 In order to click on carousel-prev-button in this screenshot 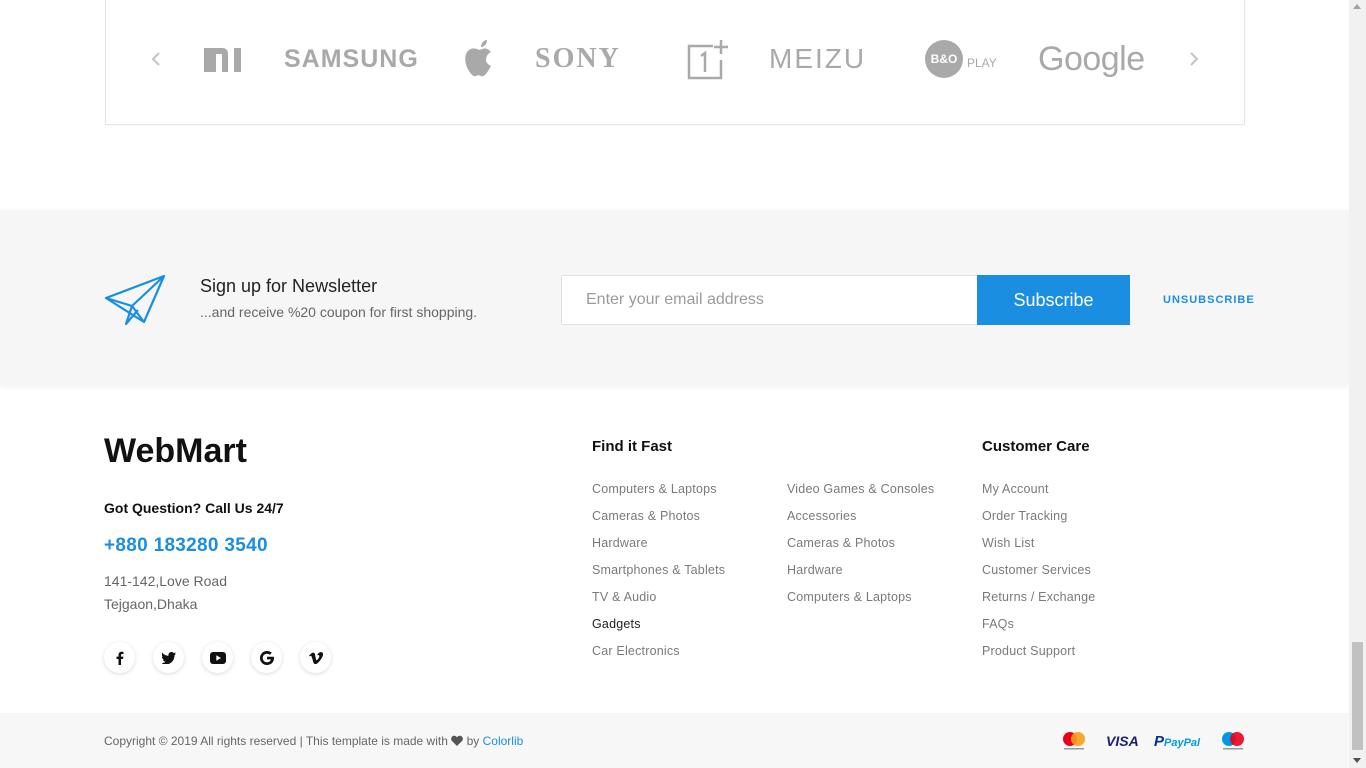, I will do `click(156, 59)`.